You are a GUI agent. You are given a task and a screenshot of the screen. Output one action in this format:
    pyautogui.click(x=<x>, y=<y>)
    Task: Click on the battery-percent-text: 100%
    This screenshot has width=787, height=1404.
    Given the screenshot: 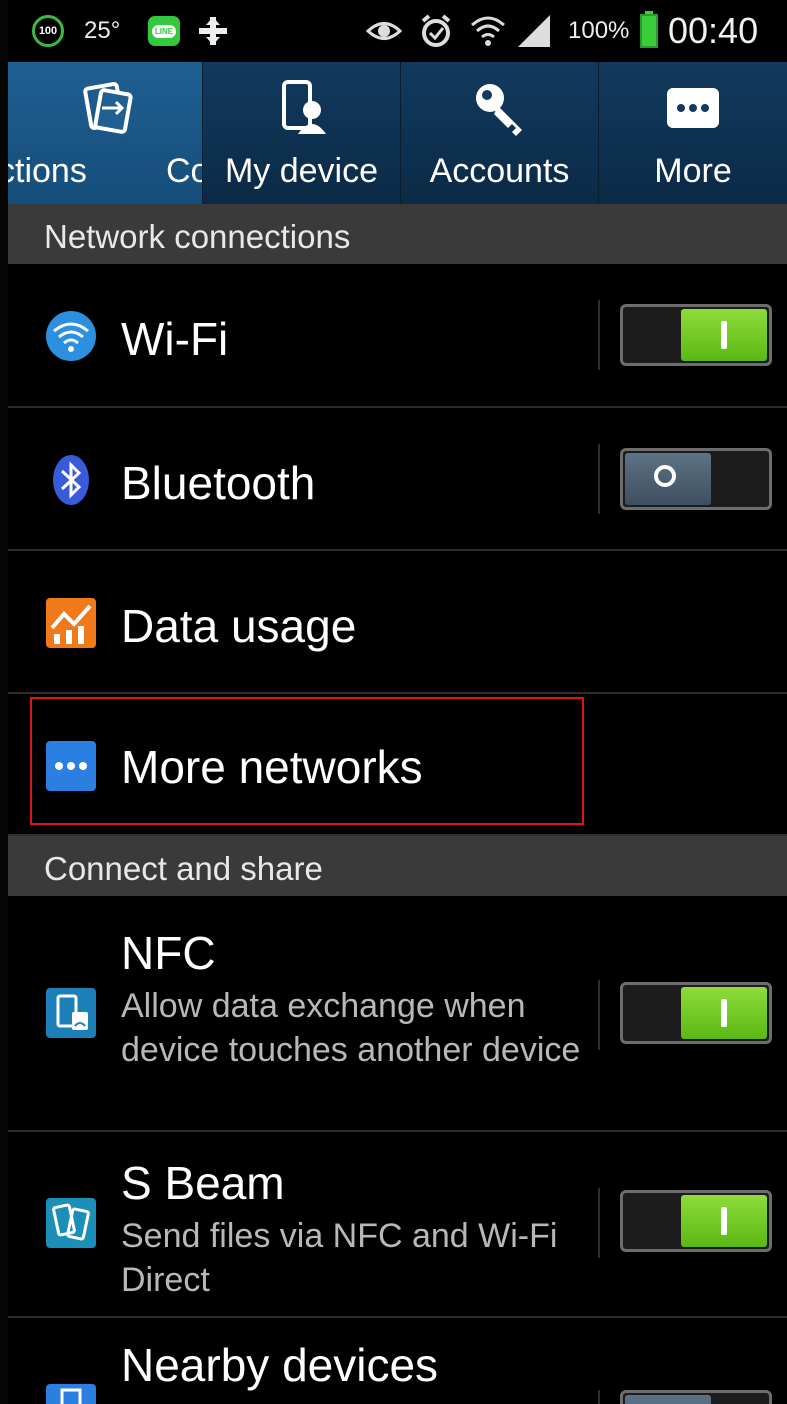 What is the action you would take?
    pyautogui.click(x=599, y=30)
    